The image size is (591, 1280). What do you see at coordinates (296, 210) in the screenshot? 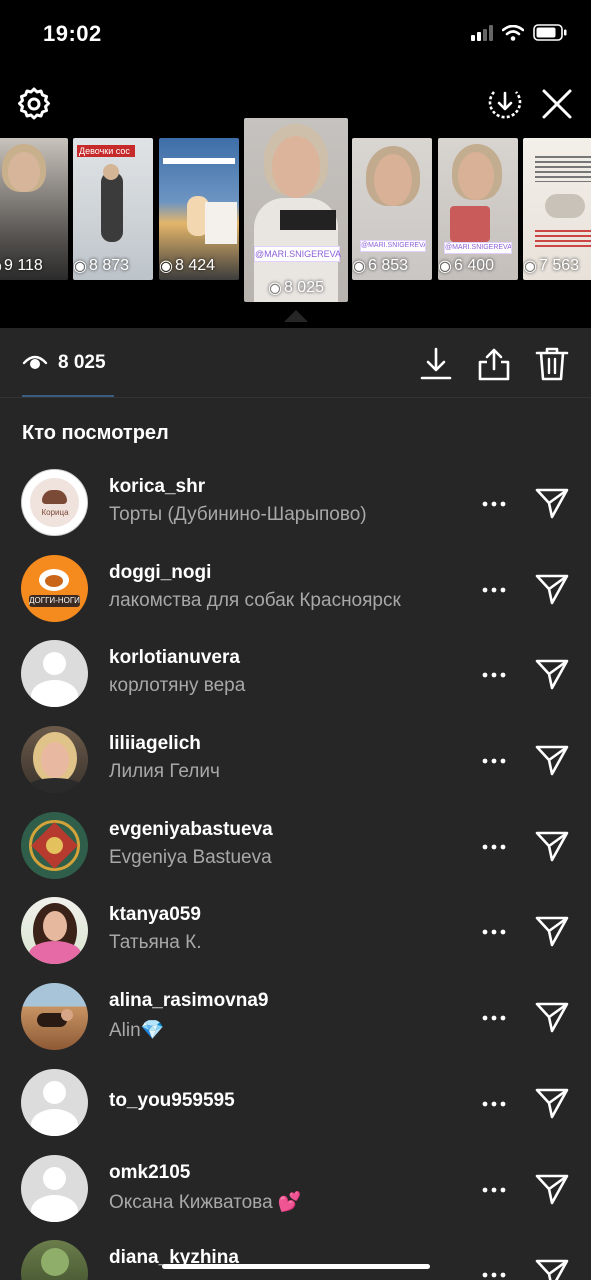
I see `story-thumbnail-selected: @MARI.SNIGEREVA ◉ 8 025` at bounding box center [296, 210].